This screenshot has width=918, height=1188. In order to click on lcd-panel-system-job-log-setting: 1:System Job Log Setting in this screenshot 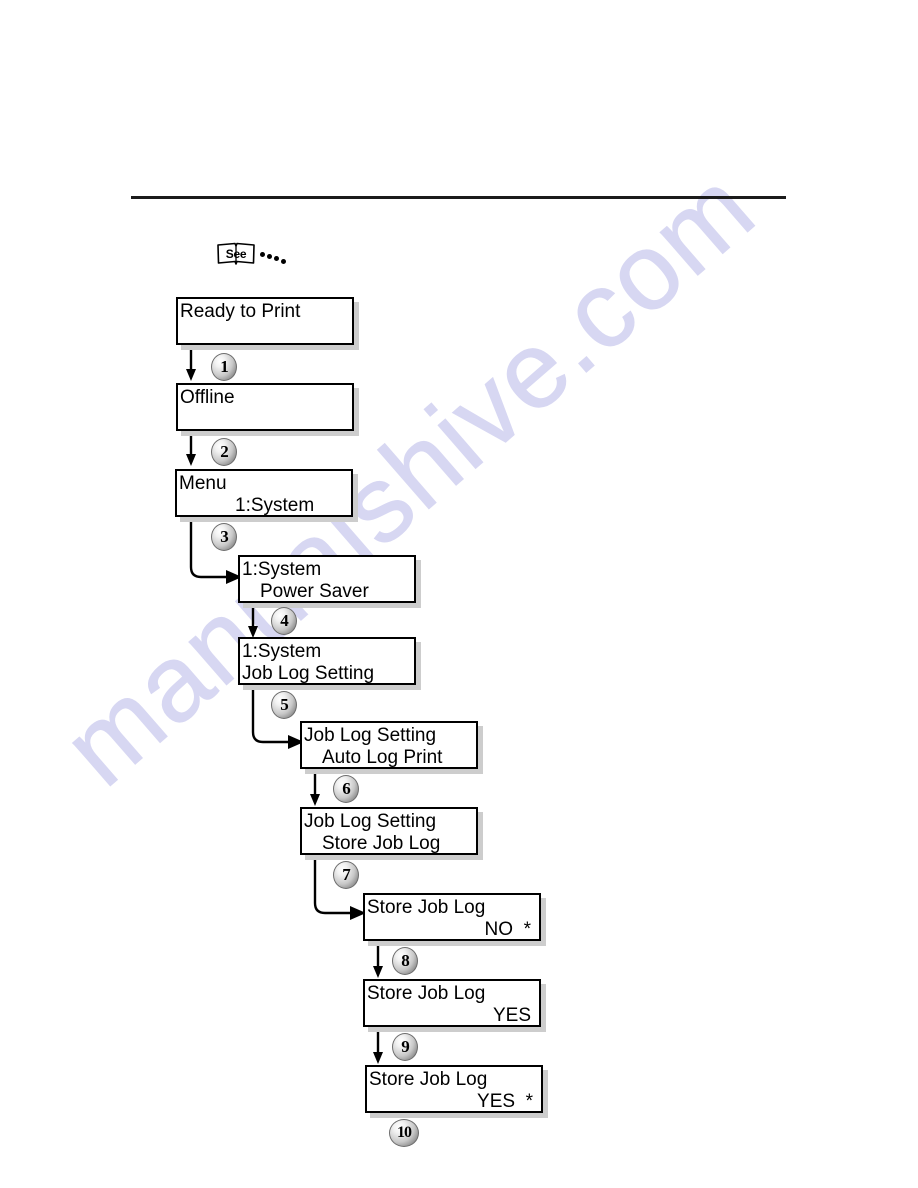, I will do `click(329, 663)`.